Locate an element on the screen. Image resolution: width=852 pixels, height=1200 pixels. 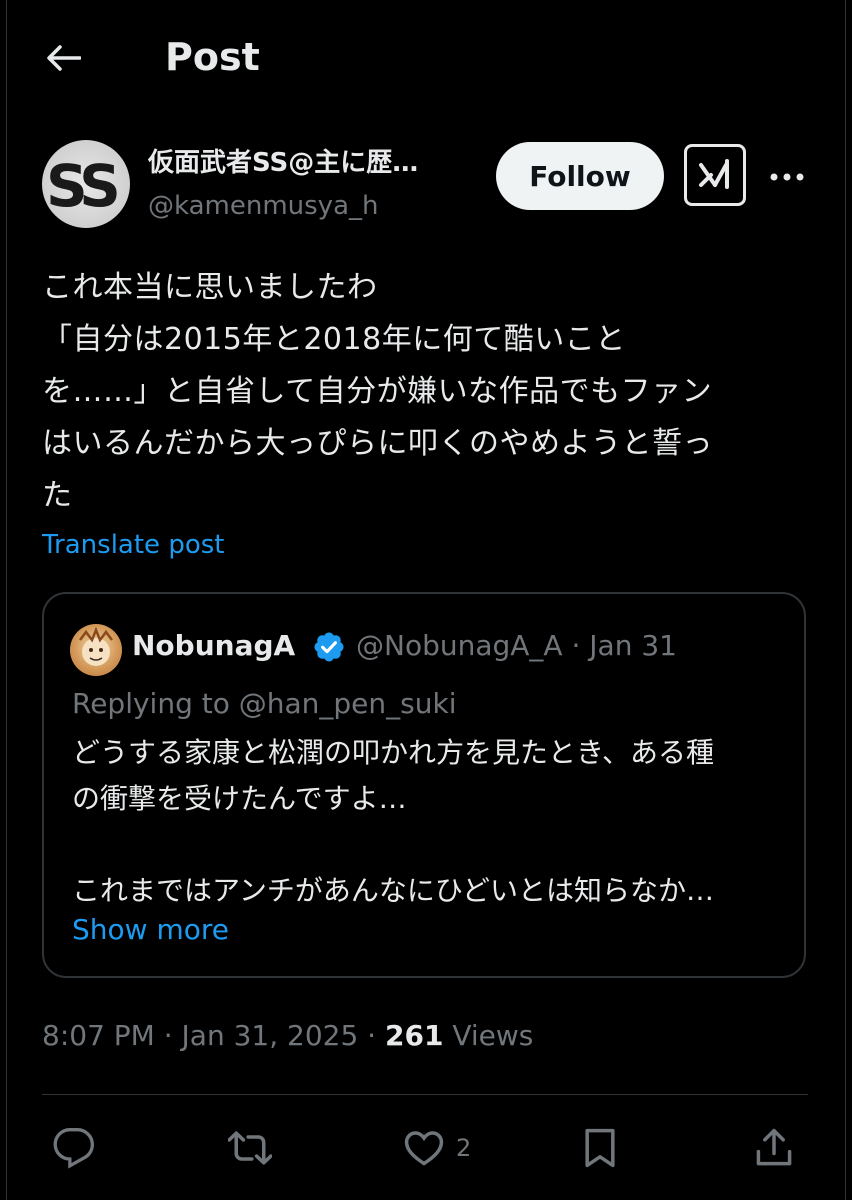
like-icon is located at coordinates (424, 1148).